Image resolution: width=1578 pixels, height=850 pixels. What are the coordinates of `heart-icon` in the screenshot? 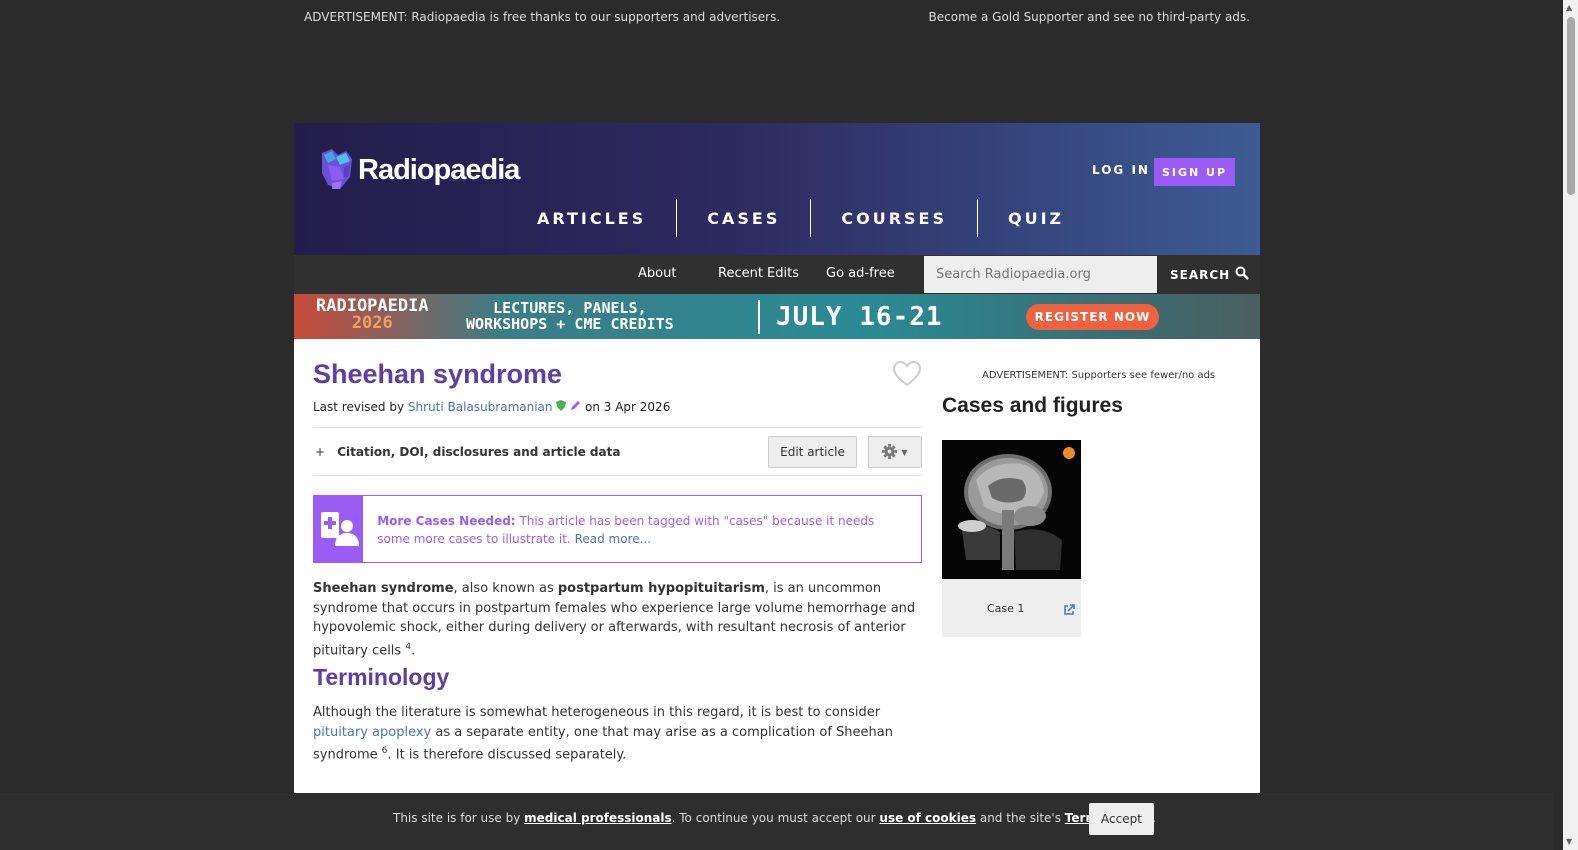 It's located at (907, 375).